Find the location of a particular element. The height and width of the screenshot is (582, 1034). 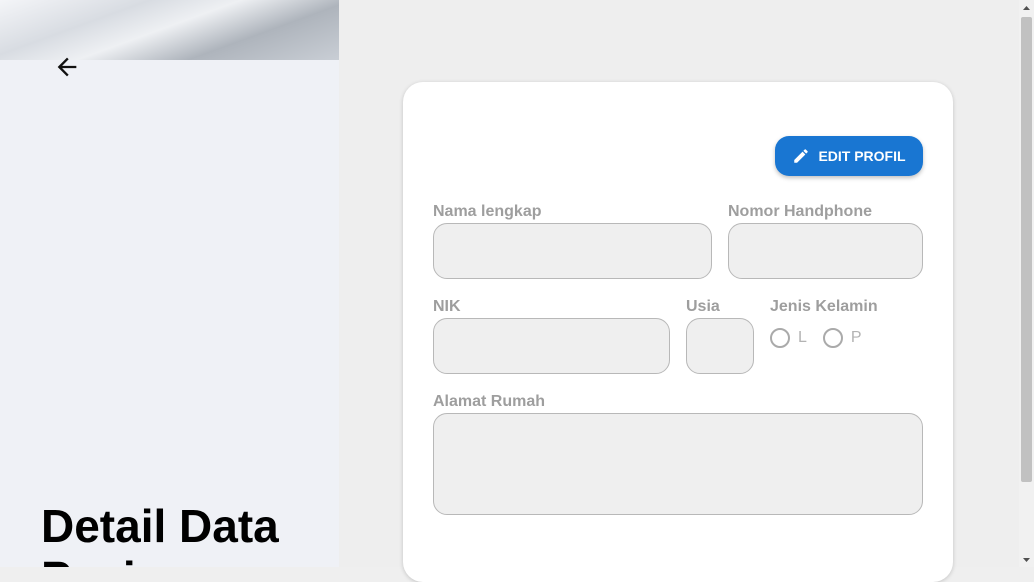

caret-down-icon is located at coordinates (1026, 559).